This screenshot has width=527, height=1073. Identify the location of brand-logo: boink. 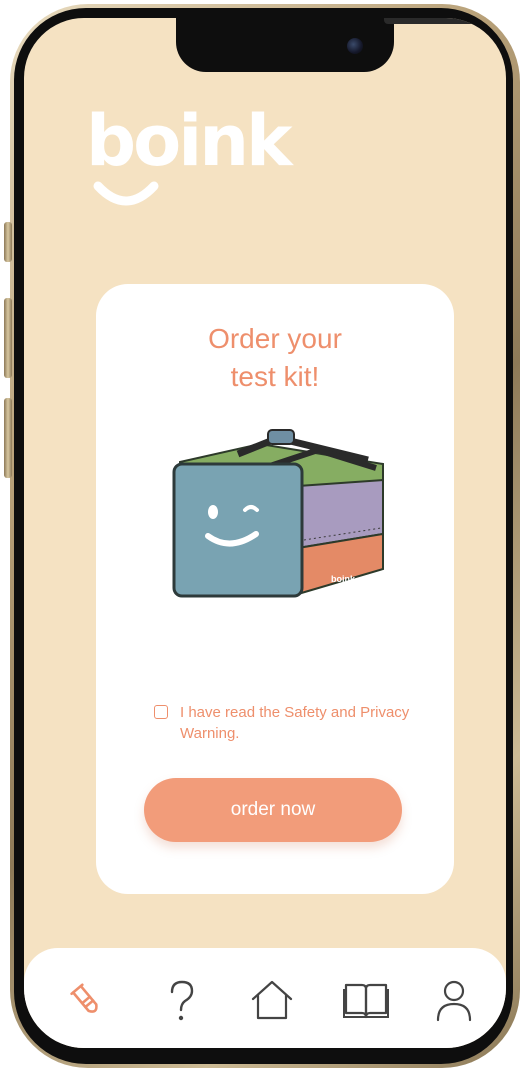
(189, 161).